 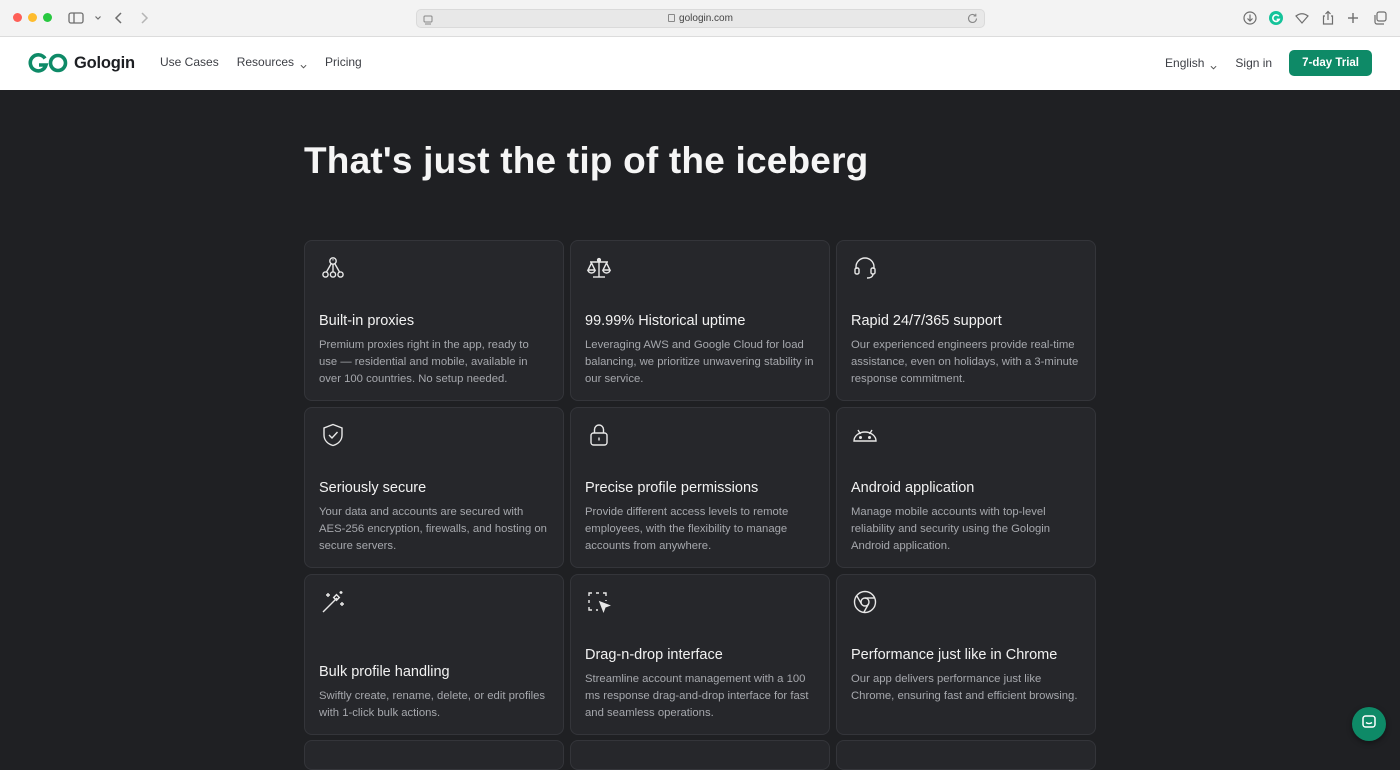 What do you see at coordinates (48, 63) in the screenshot?
I see `gologin-logo-mark-icon` at bounding box center [48, 63].